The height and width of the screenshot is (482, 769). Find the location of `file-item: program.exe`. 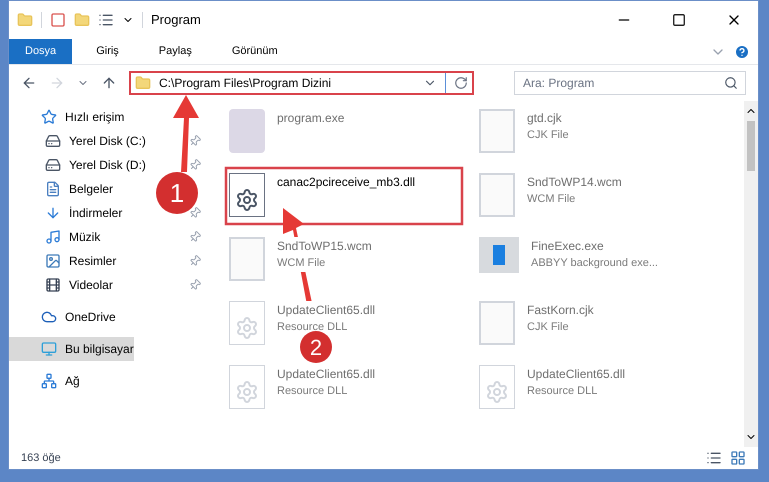

file-item: program.exe is located at coordinates (334, 137).